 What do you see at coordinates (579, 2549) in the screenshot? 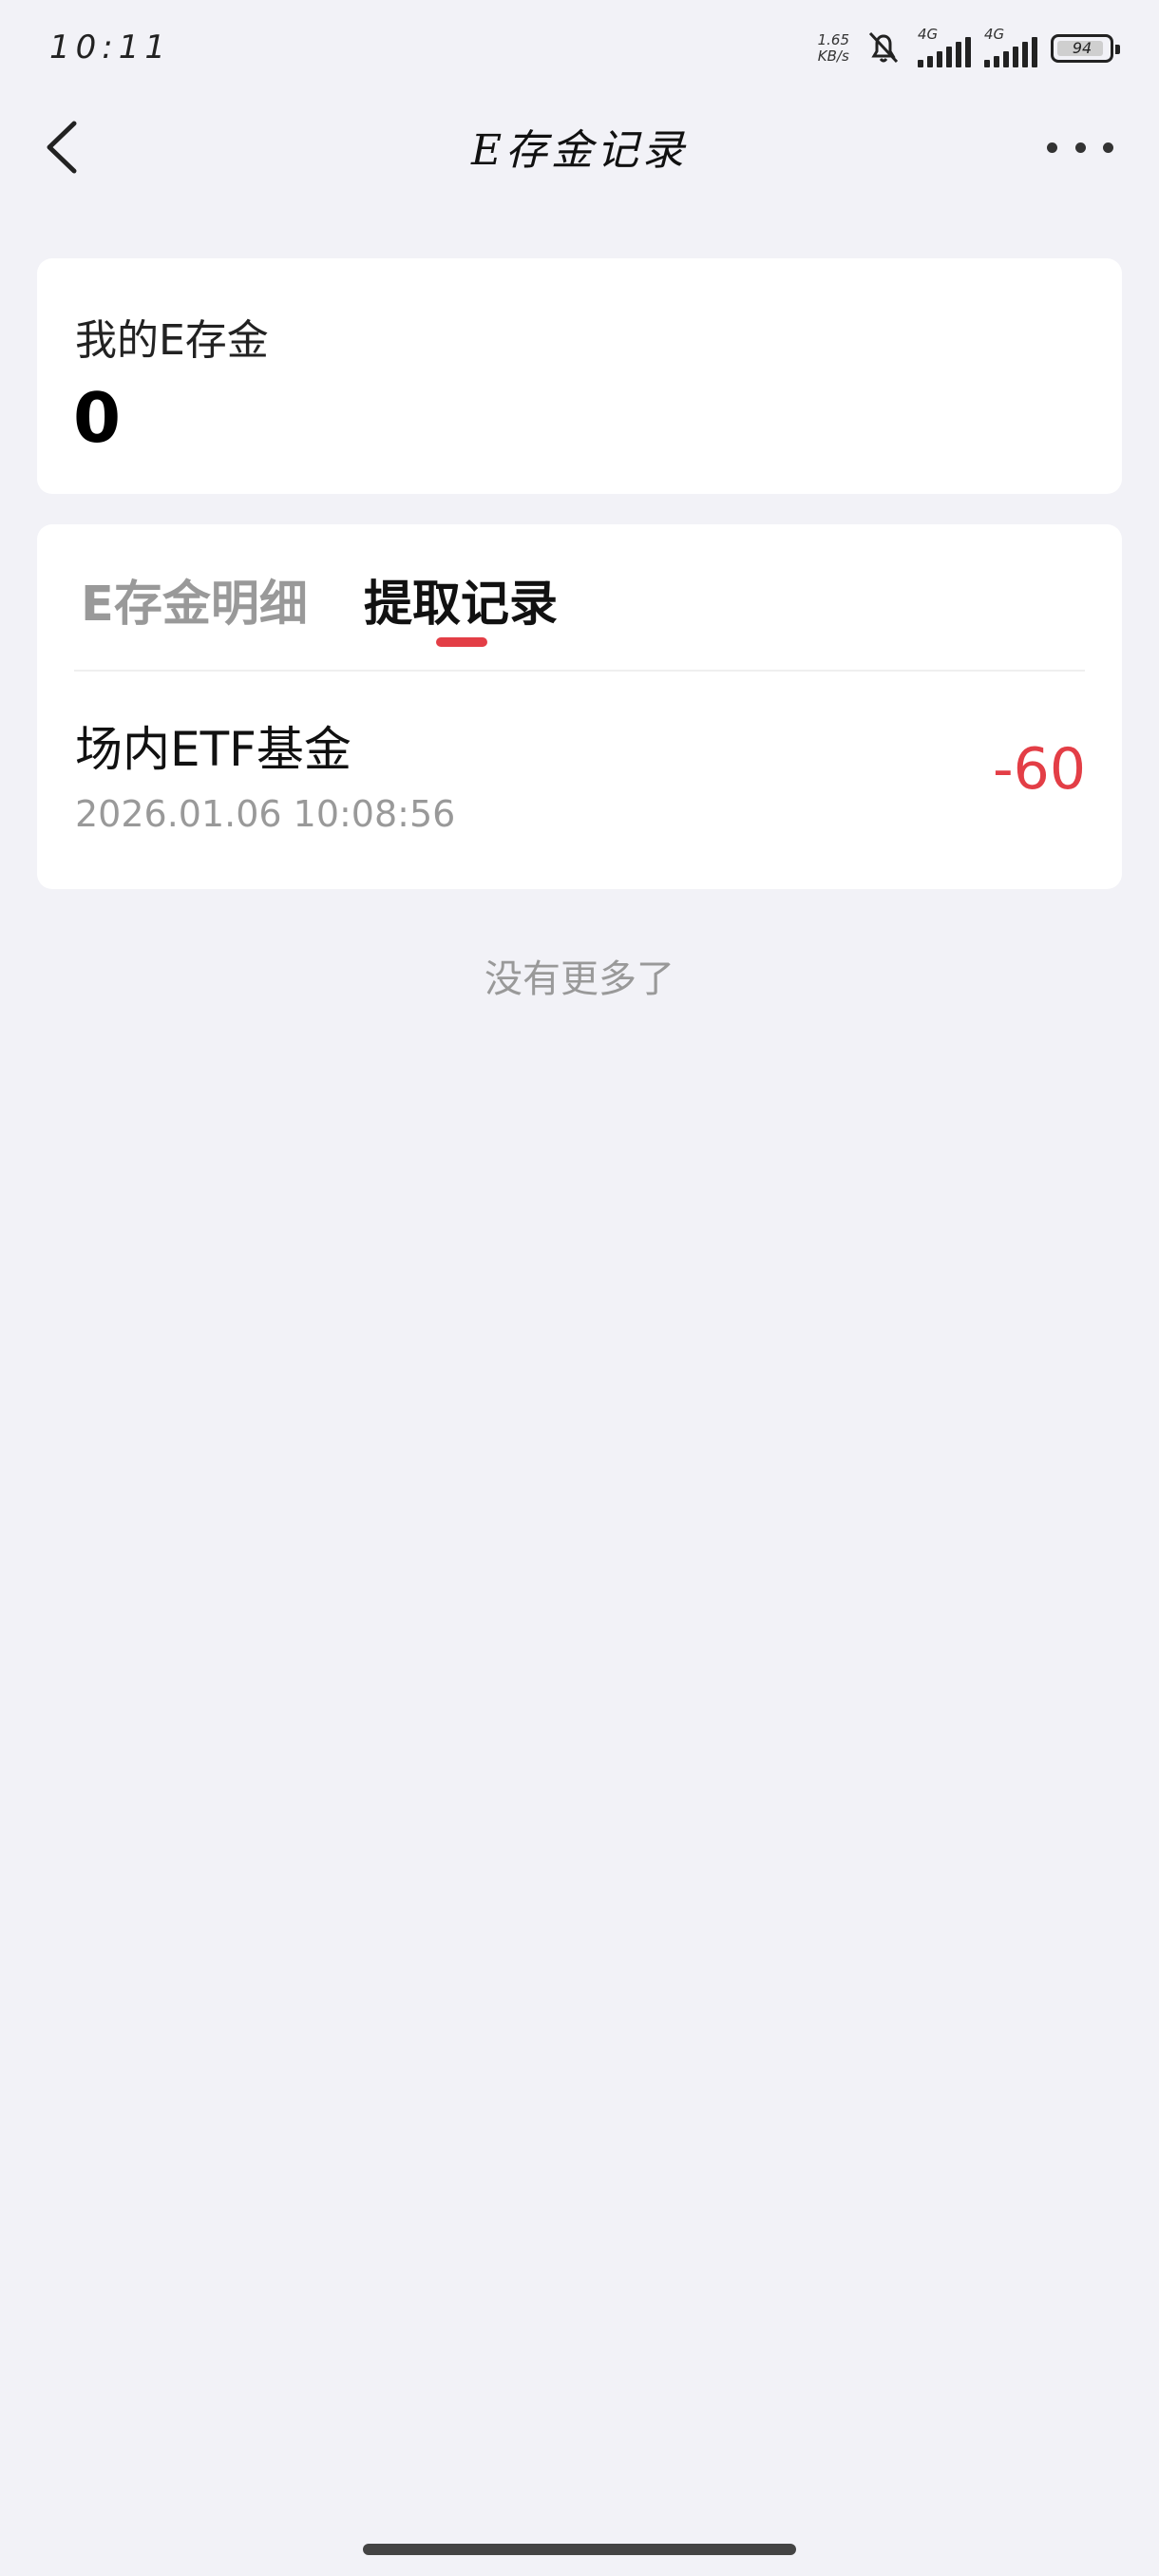
I see `home-indicator` at bounding box center [579, 2549].